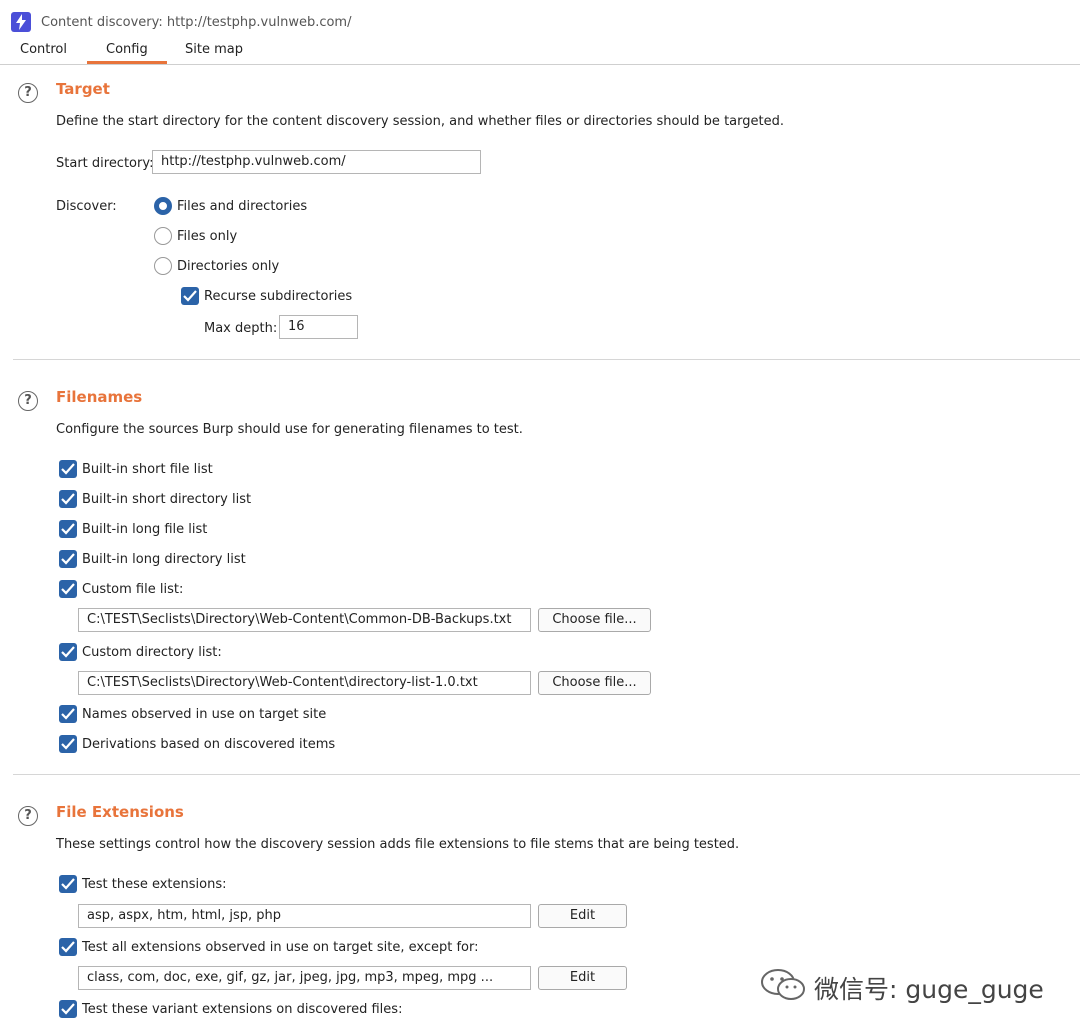 This screenshot has width=1080, height=1034. I want to click on filenames-section-title: Filenames, so click(99, 397).